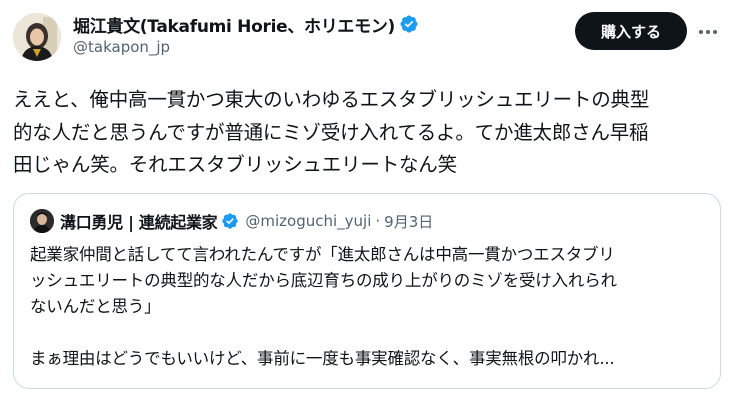  Describe the element at coordinates (408, 221) in the screenshot. I see `quote-date: 9月3日` at that location.